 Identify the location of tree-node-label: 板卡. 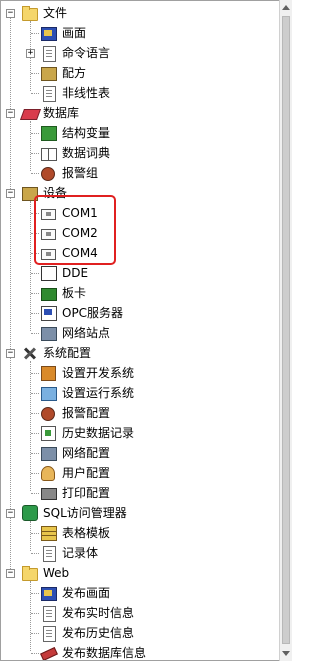
(74, 293).